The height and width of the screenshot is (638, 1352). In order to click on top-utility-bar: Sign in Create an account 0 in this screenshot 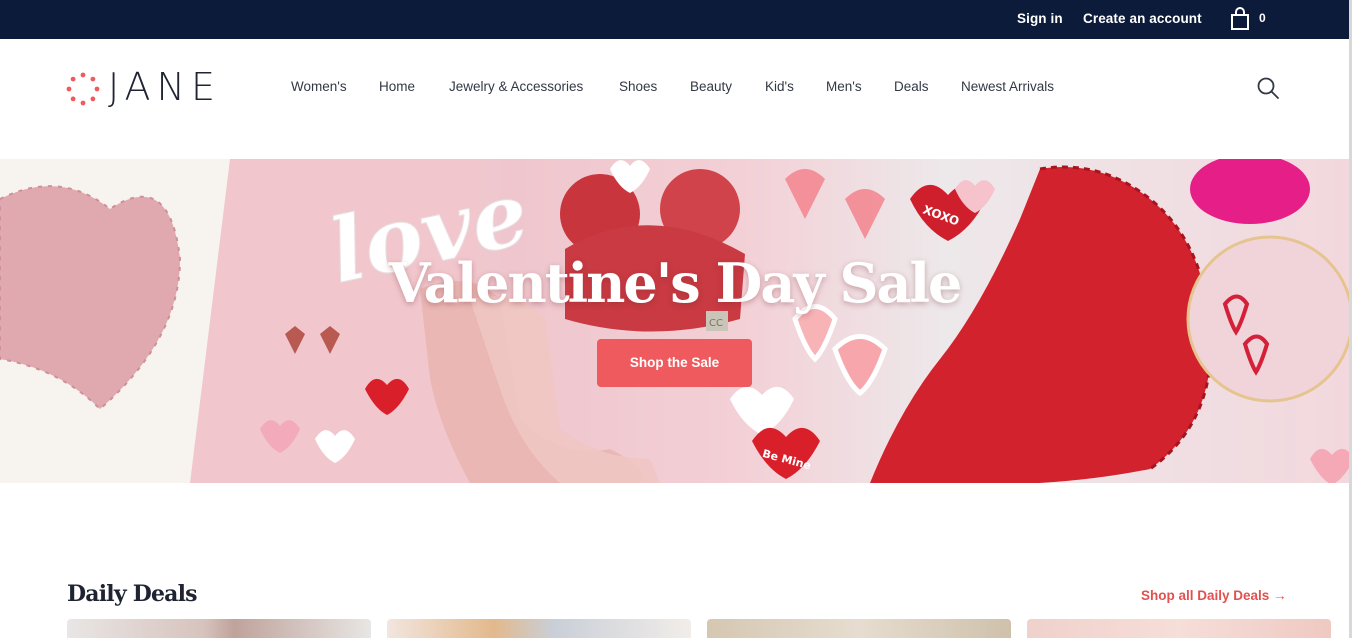, I will do `click(676, 19)`.